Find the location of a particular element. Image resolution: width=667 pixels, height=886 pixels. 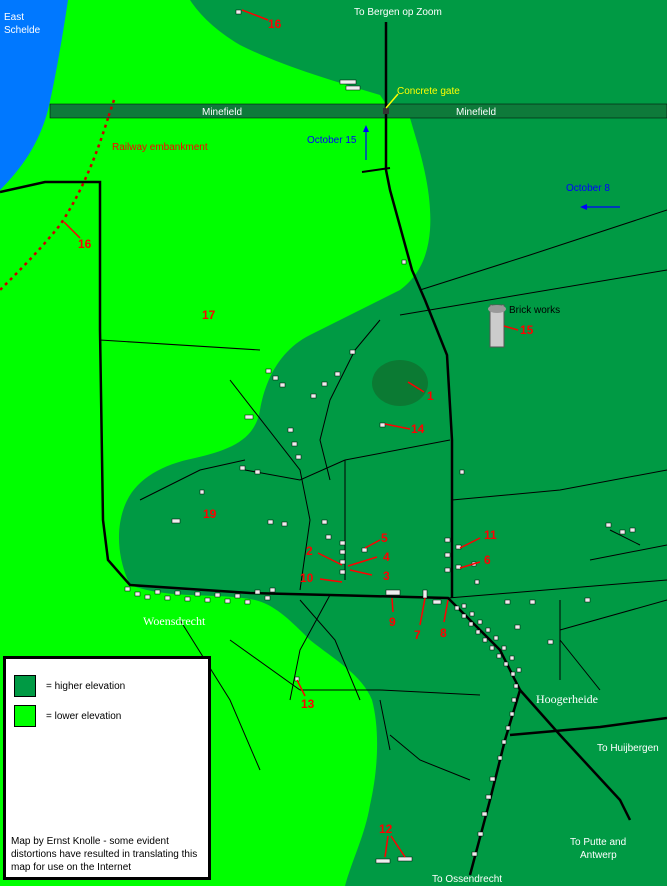

to-putte-label-2: Antwerp is located at coordinates (598, 855).